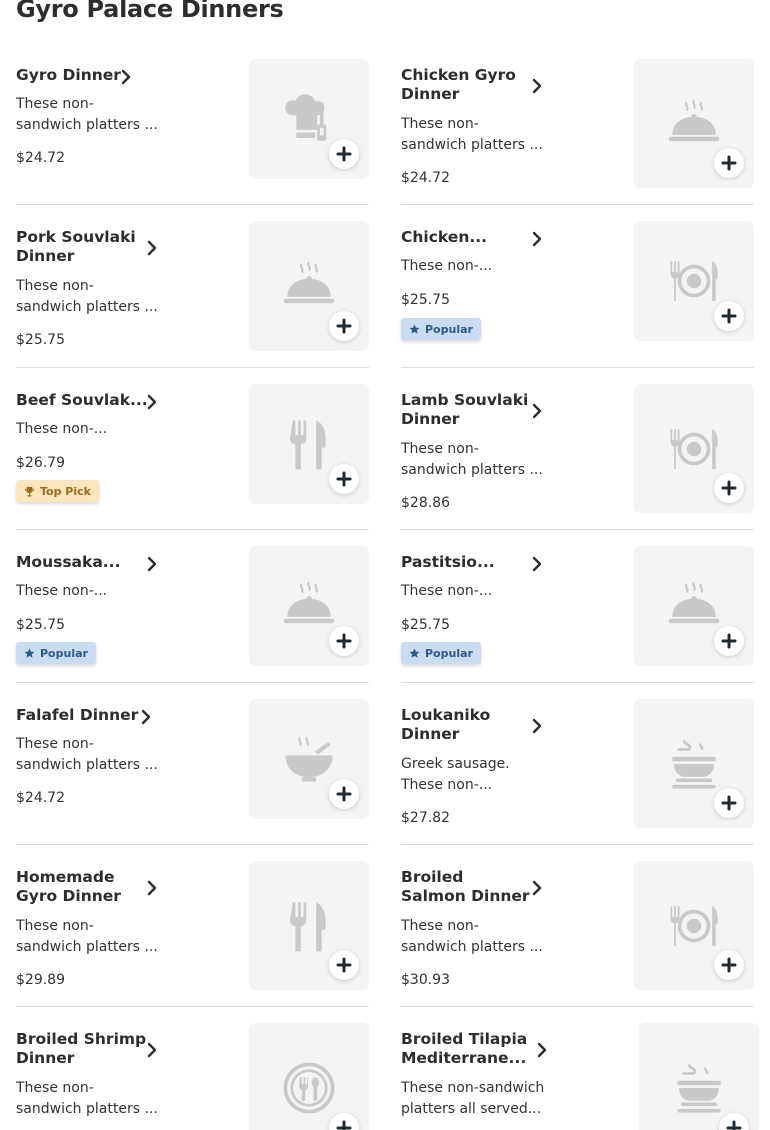 The image size is (770, 1130). Describe the element at coordinates (88, 247) in the screenshot. I see `menu-item-name: Pork Souvlaki Dinner` at that location.